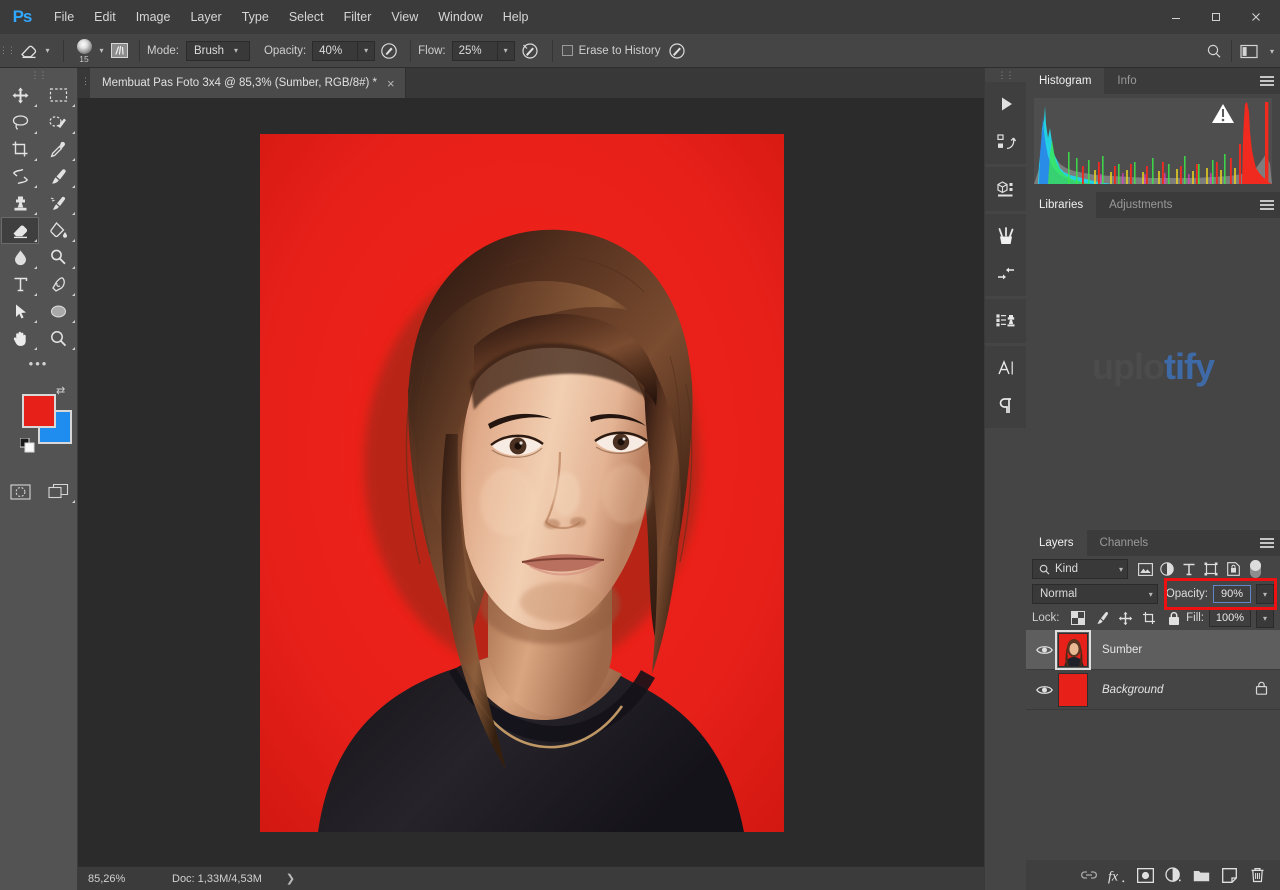  I want to click on maximize-icon, so click(1216, 17).